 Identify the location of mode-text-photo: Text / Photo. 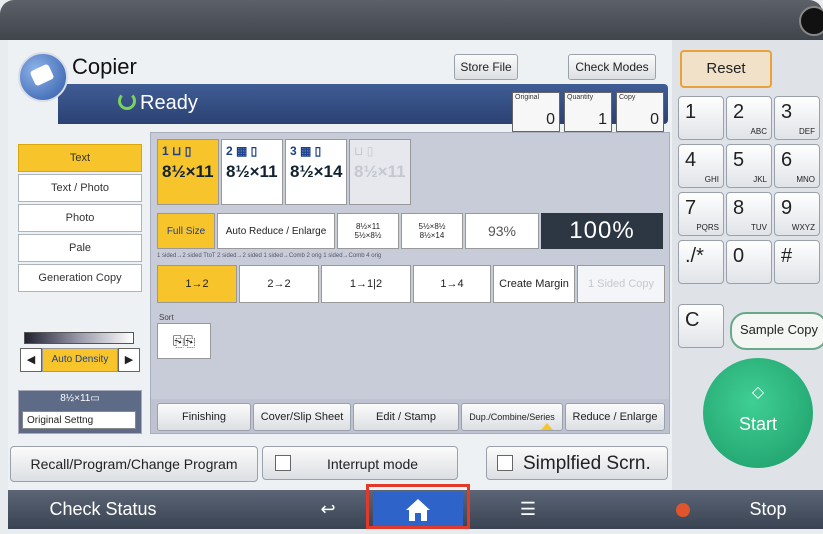
(80, 188).